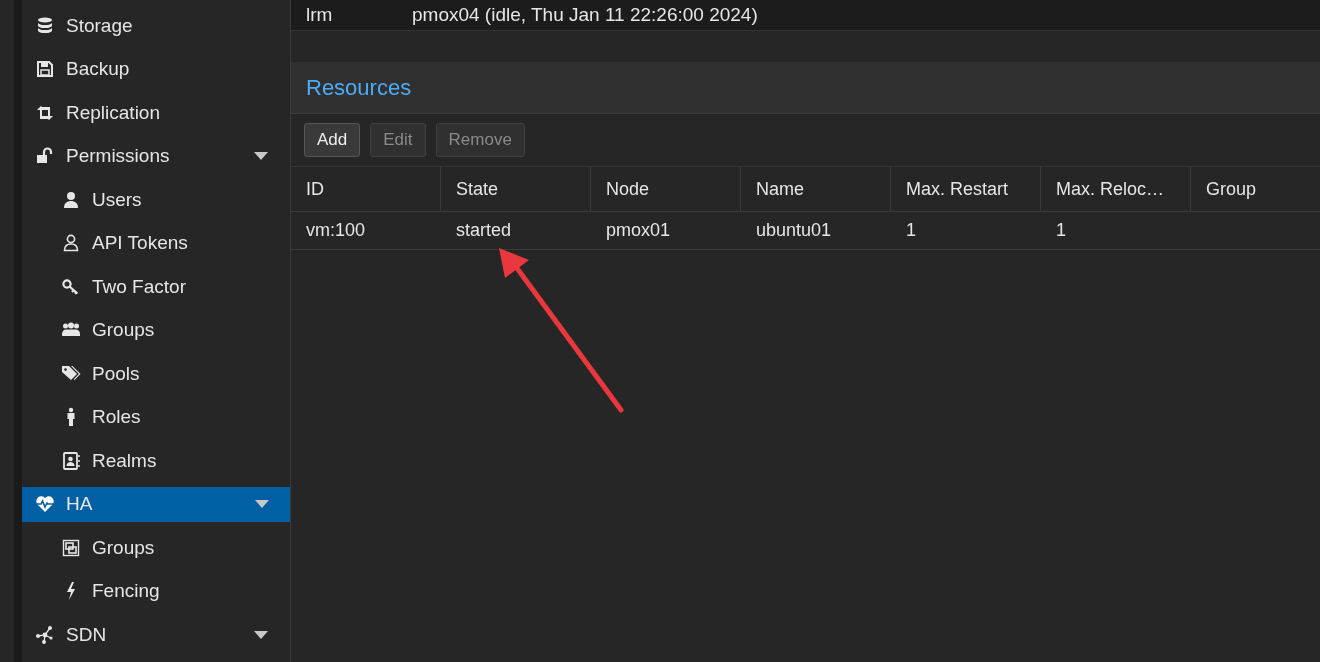 The width and height of the screenshot is (1320, 662). What do you see at coordinates (71, 243) in the screenshot?
I see `user-outline-icon` at bounding box center [71, 243].